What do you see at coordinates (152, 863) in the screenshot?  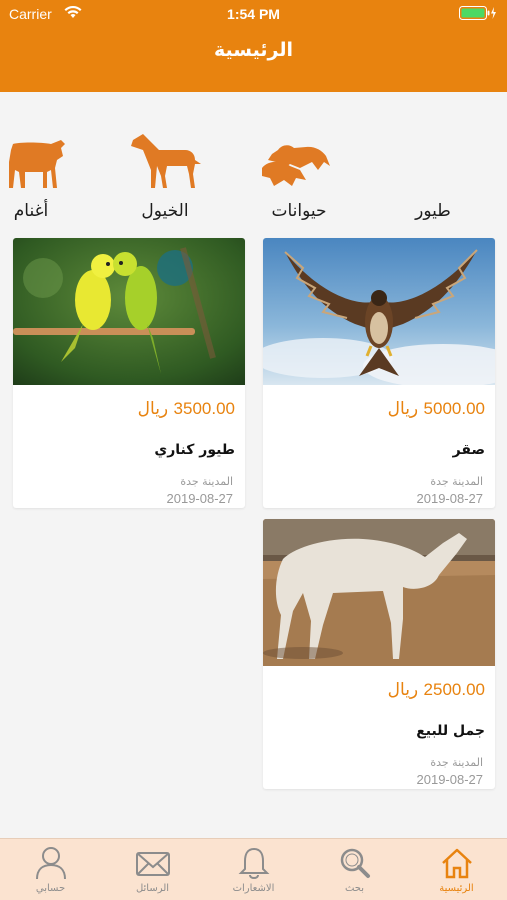 I see `envelope-icon` at bounding box center [152, 863].